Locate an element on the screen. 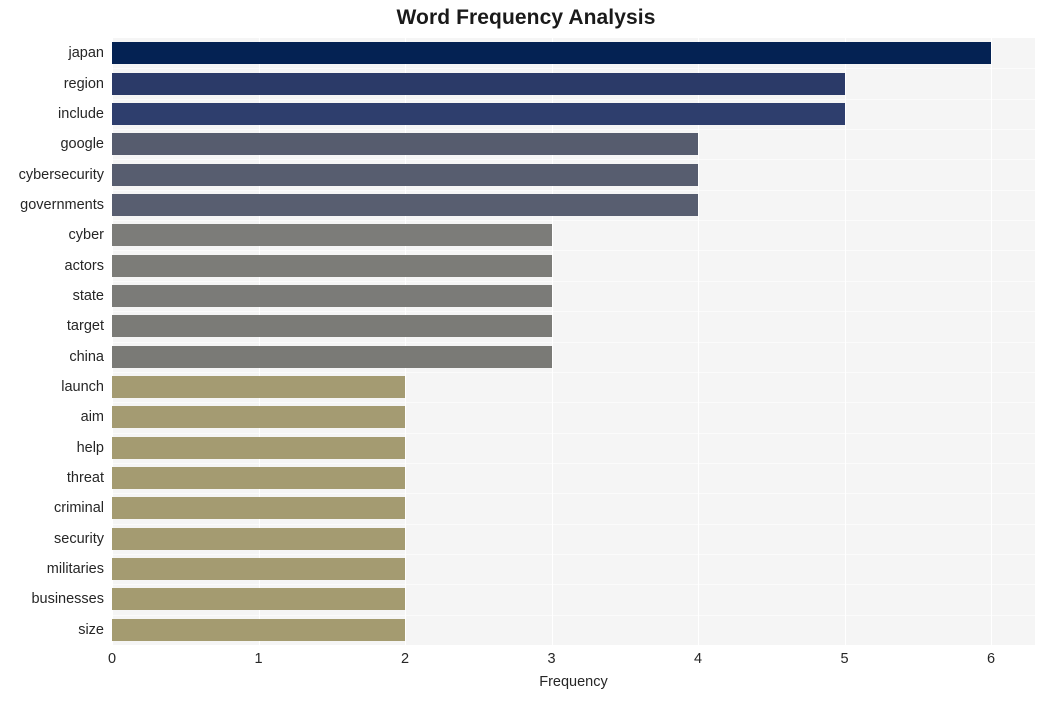 This screenshot has height=701, width=1052. y-tick-label: businesses is located at coordinates (67, 599).